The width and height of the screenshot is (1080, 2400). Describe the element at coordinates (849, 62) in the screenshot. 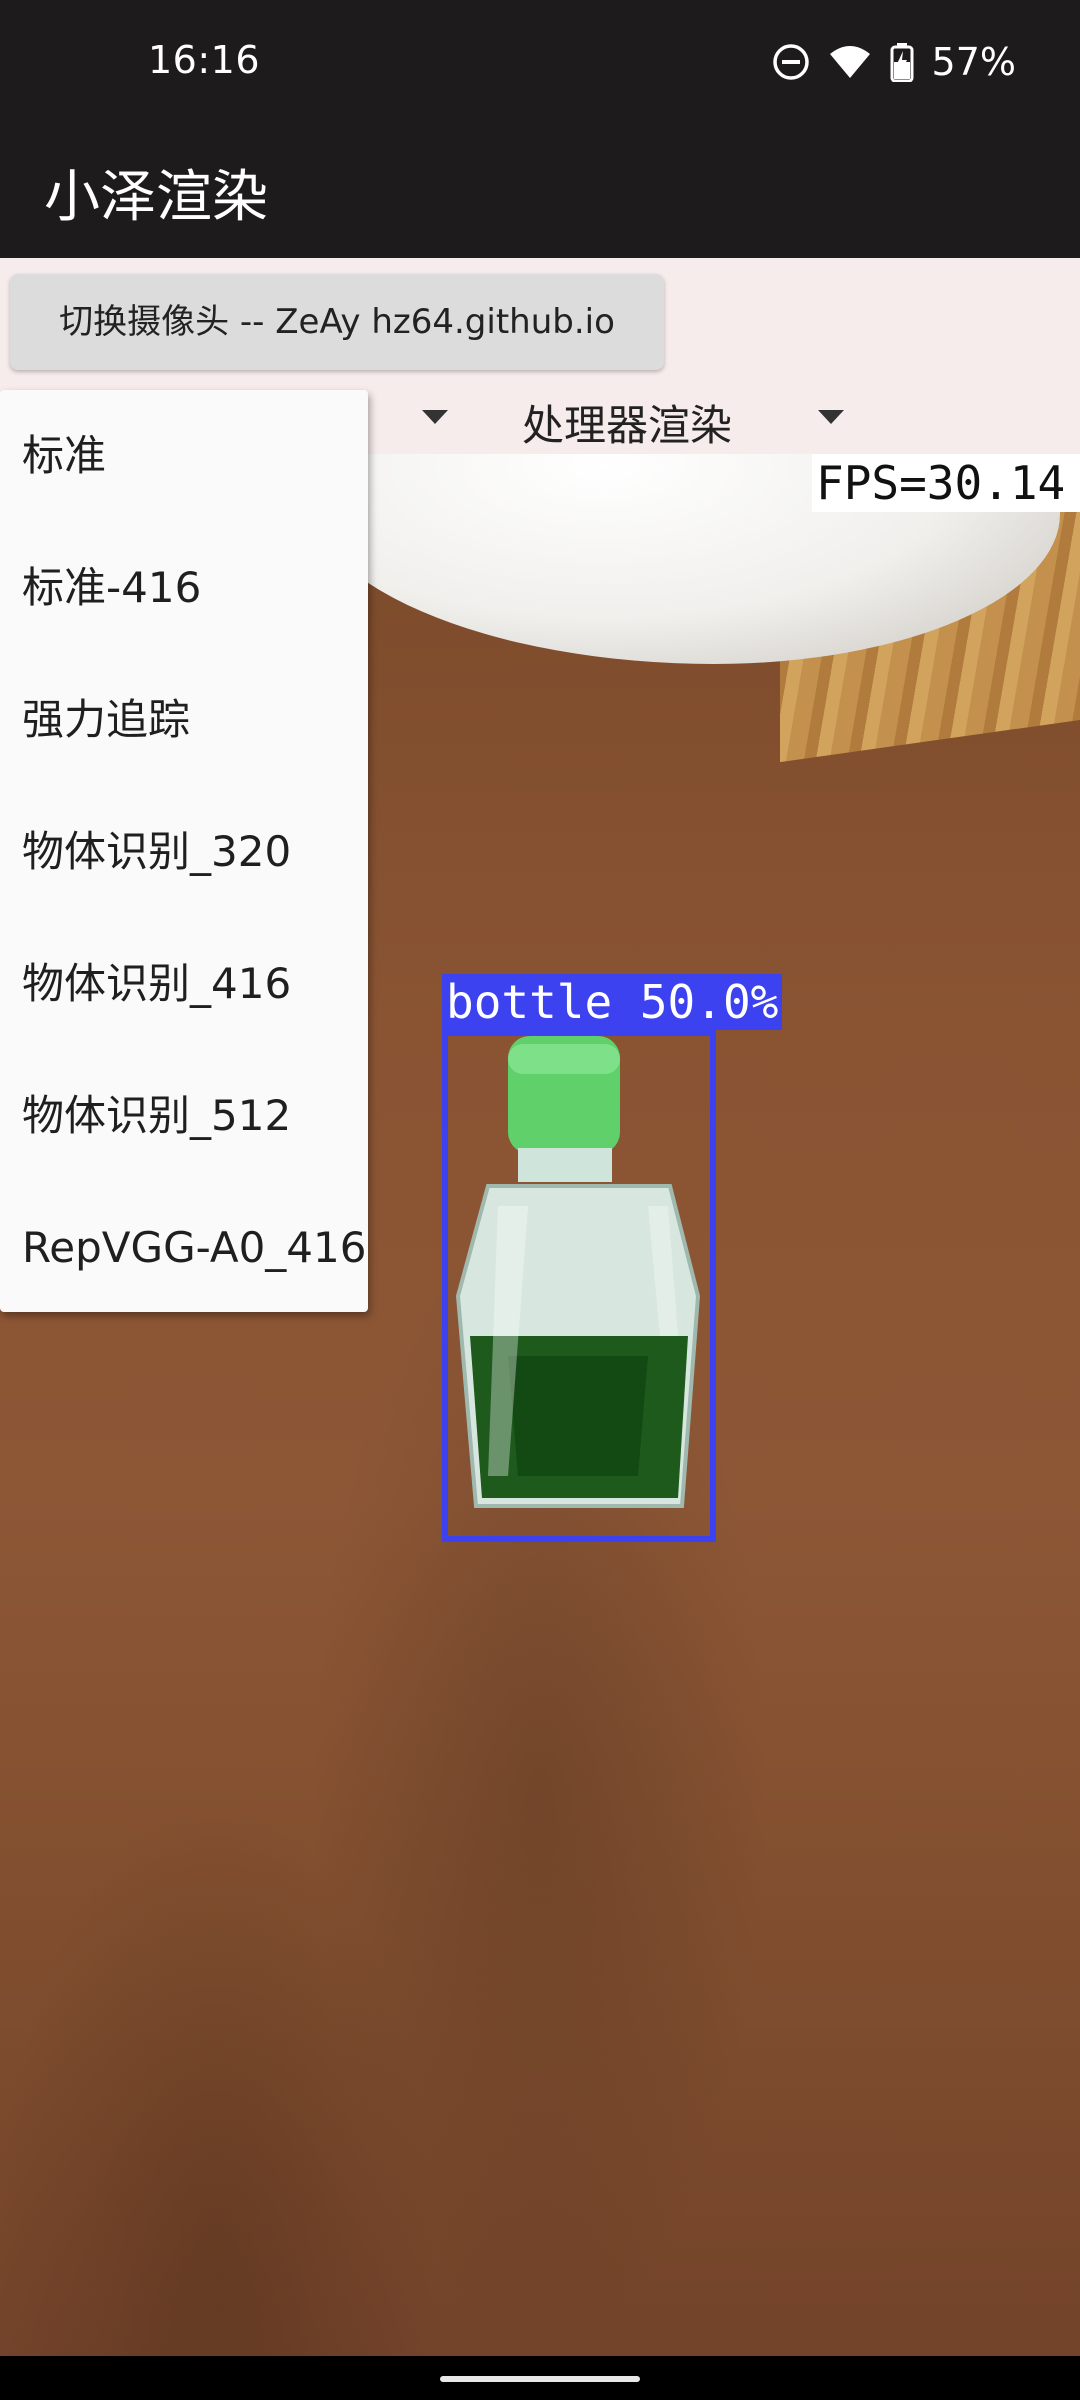

I see `wifi-icon` at that location.